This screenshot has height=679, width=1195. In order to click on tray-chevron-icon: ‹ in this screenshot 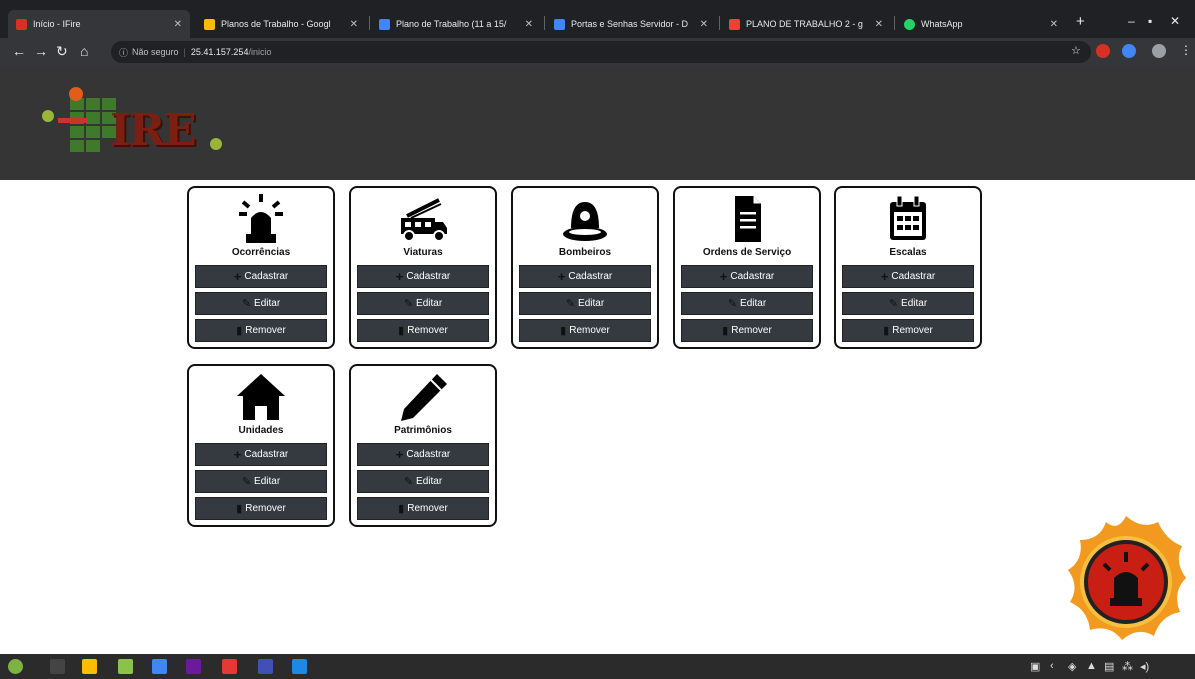, I will do `click(1052, 666)`.